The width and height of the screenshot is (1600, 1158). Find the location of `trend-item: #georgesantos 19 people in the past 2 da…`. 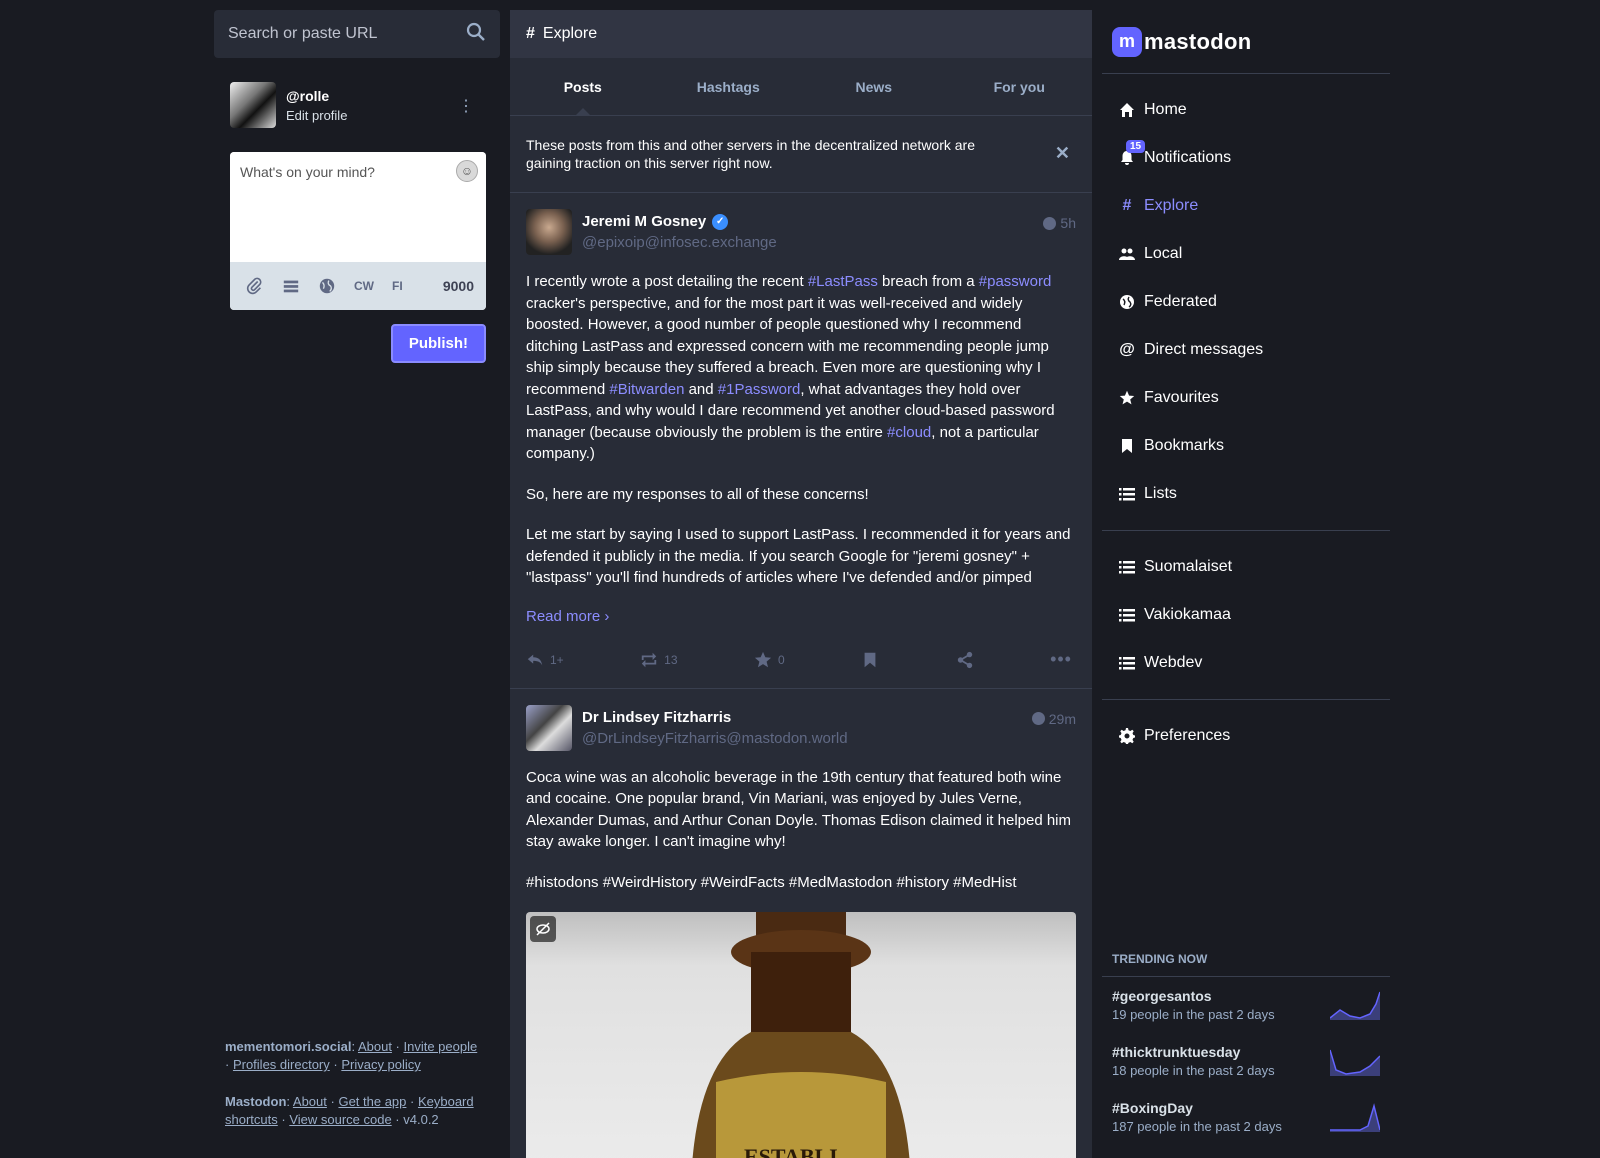

trend-item: #georgesantos 19 people in the past 2 da… is located at coordinates (1246, 1005).